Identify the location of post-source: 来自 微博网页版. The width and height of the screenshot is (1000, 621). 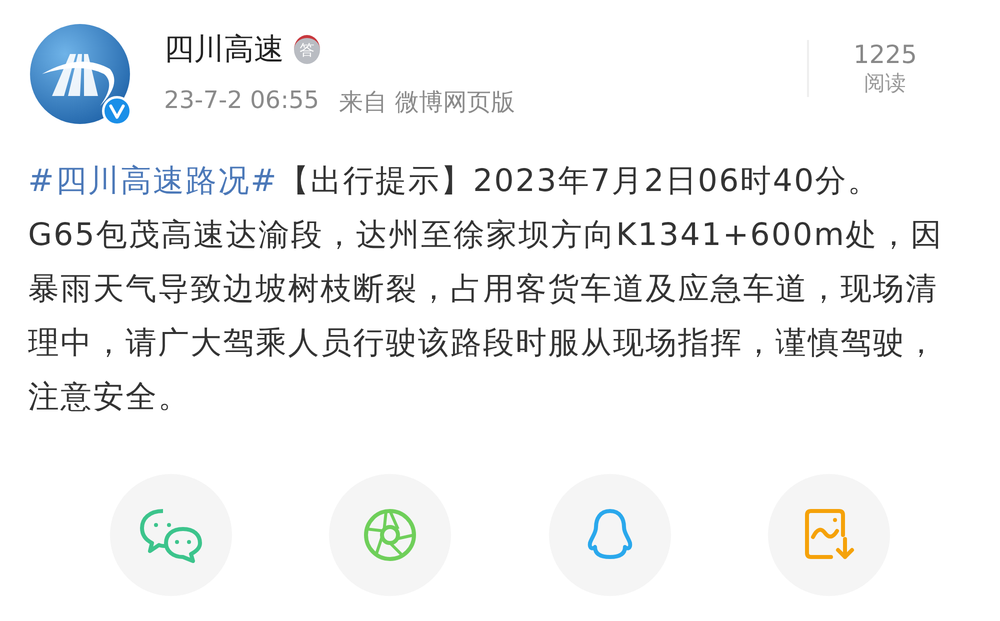
(427, 102).